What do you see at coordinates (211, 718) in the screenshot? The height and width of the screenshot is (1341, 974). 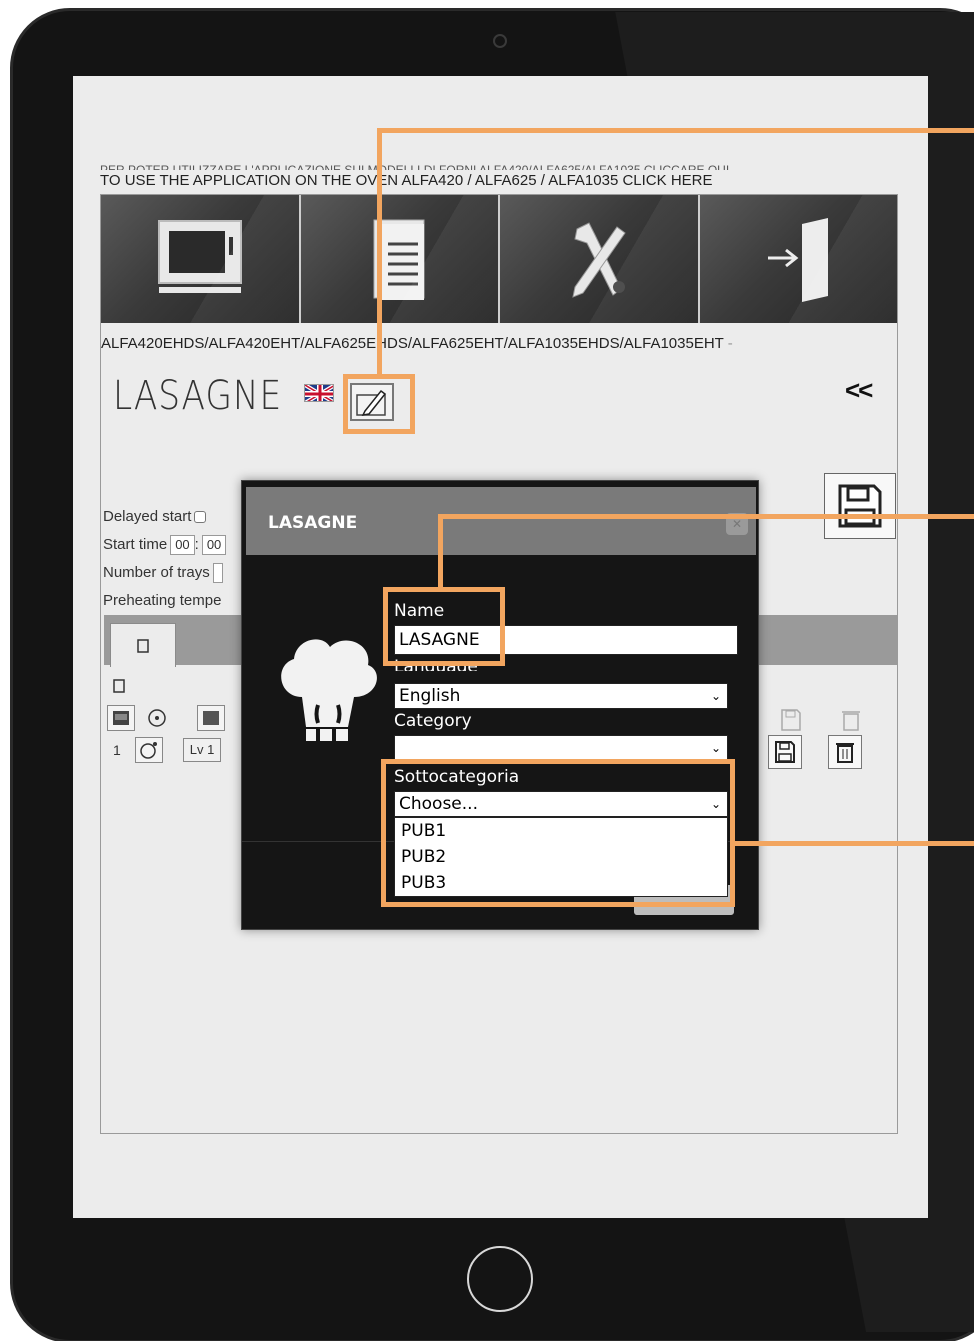 I see `steam-mode-icon` at bounding box center [211, 718].